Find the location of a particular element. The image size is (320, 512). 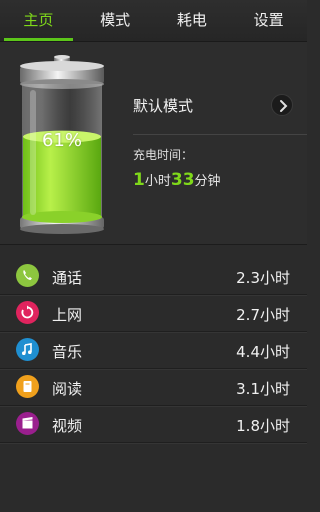

chevron-right-icon is located at coordinates (282, 105).